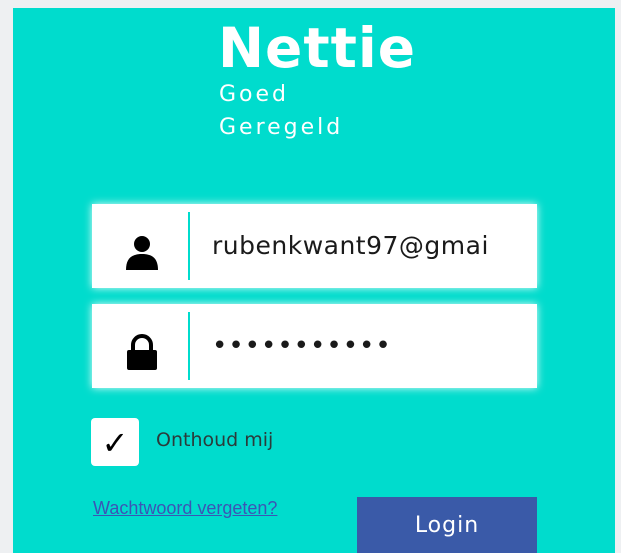  Describe the element at coordinates (368, 346) in the screenshot. I see `password-input: •••••••••••` at that location.